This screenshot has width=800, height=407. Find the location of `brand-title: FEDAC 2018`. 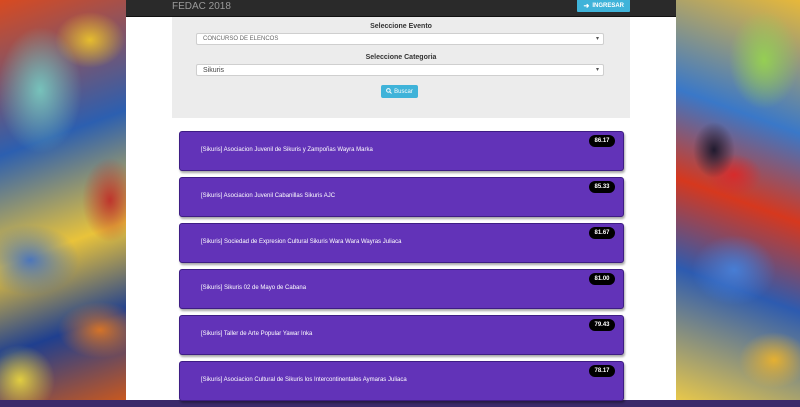

brand-title: FEDAC 2018 is located at coordinates (201, 6).